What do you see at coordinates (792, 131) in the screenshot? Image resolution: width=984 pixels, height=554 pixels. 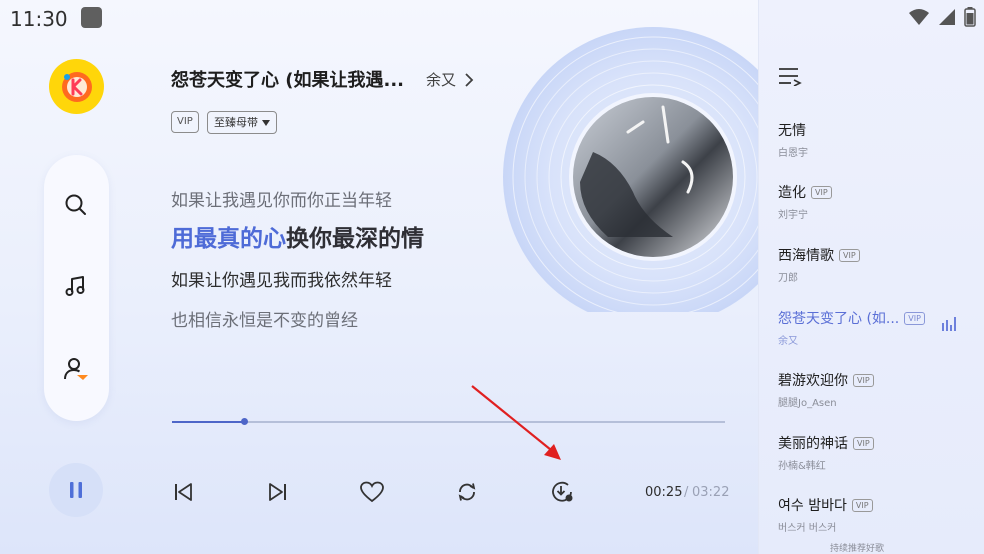 I see `song-name: 无情` at bounding box center [792, 131].